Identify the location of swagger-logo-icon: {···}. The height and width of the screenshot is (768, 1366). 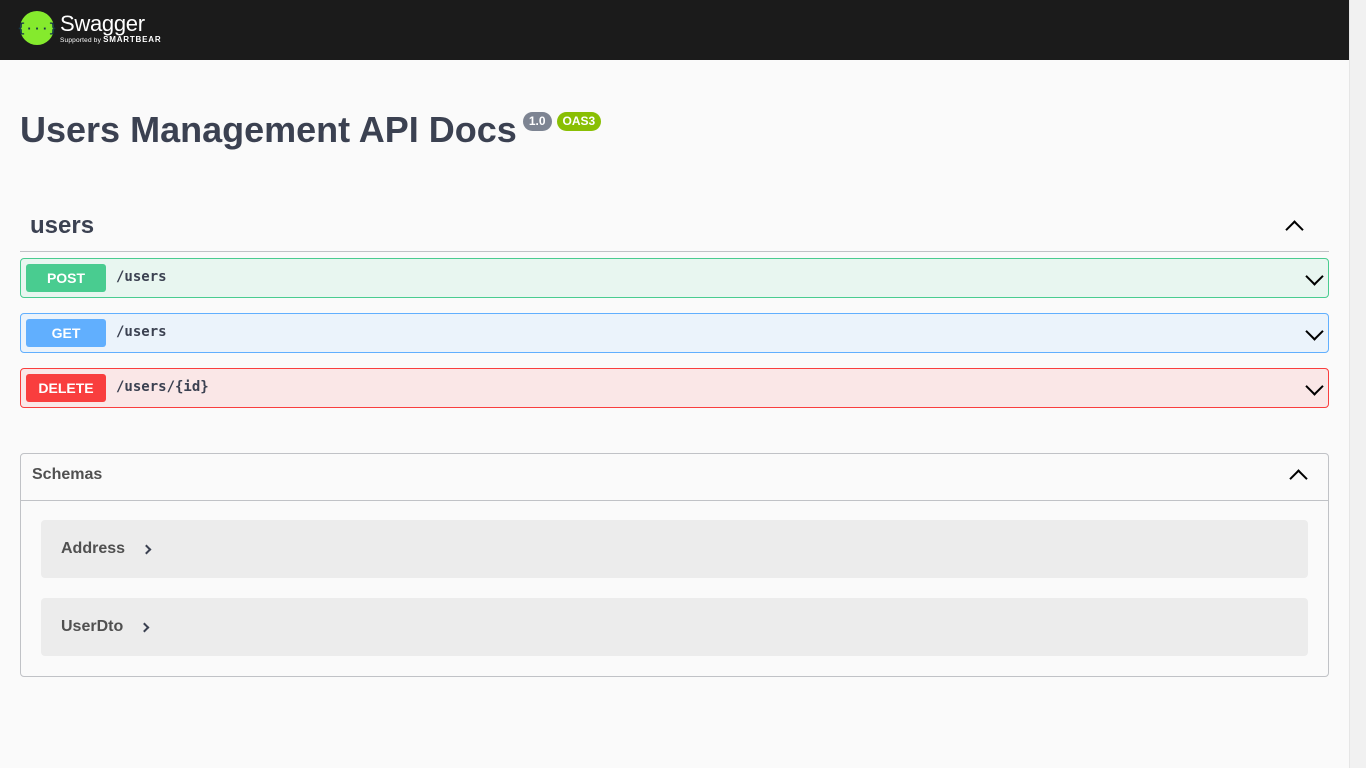
(37, 28).